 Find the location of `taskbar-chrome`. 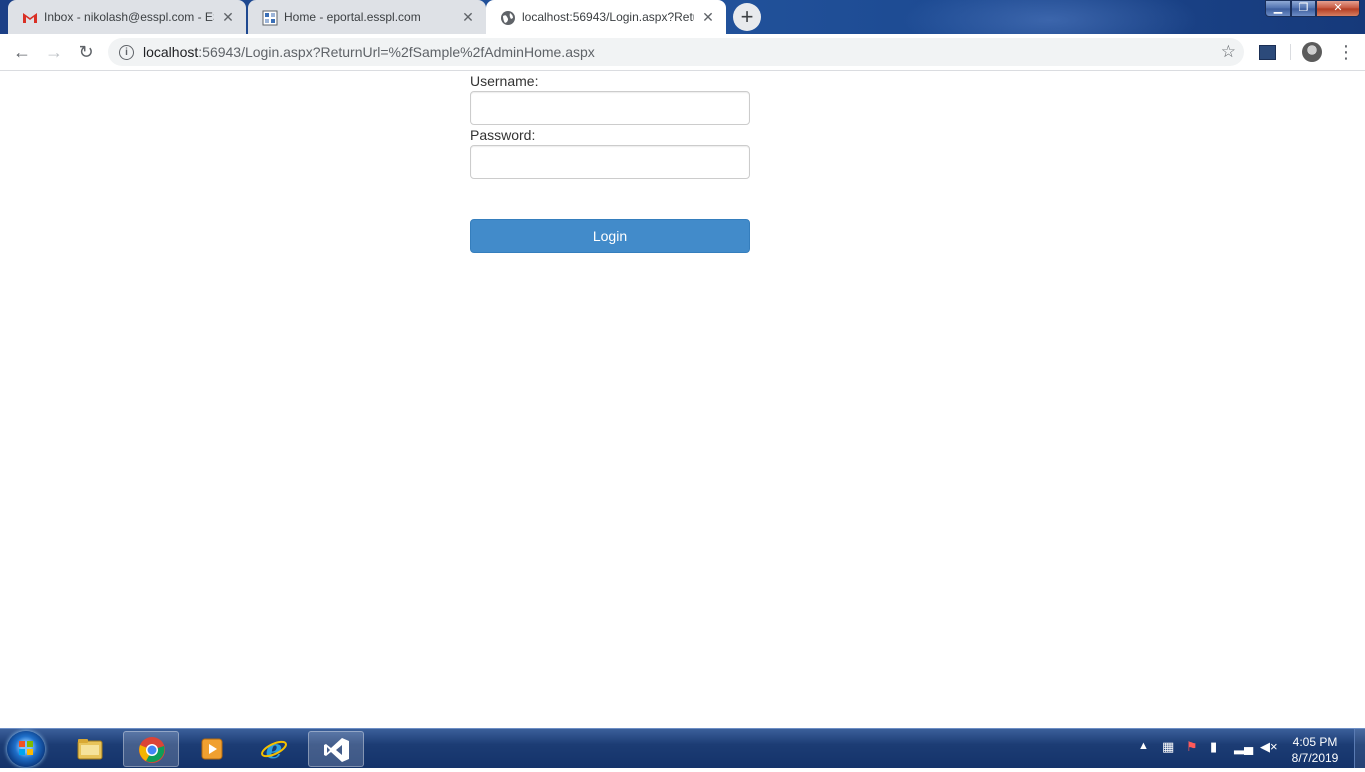

taskbar-chrome is located at coordinates (151, 749).